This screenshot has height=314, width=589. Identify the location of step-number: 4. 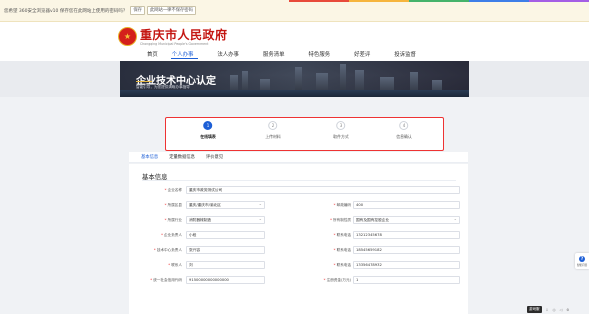
(404, 125).